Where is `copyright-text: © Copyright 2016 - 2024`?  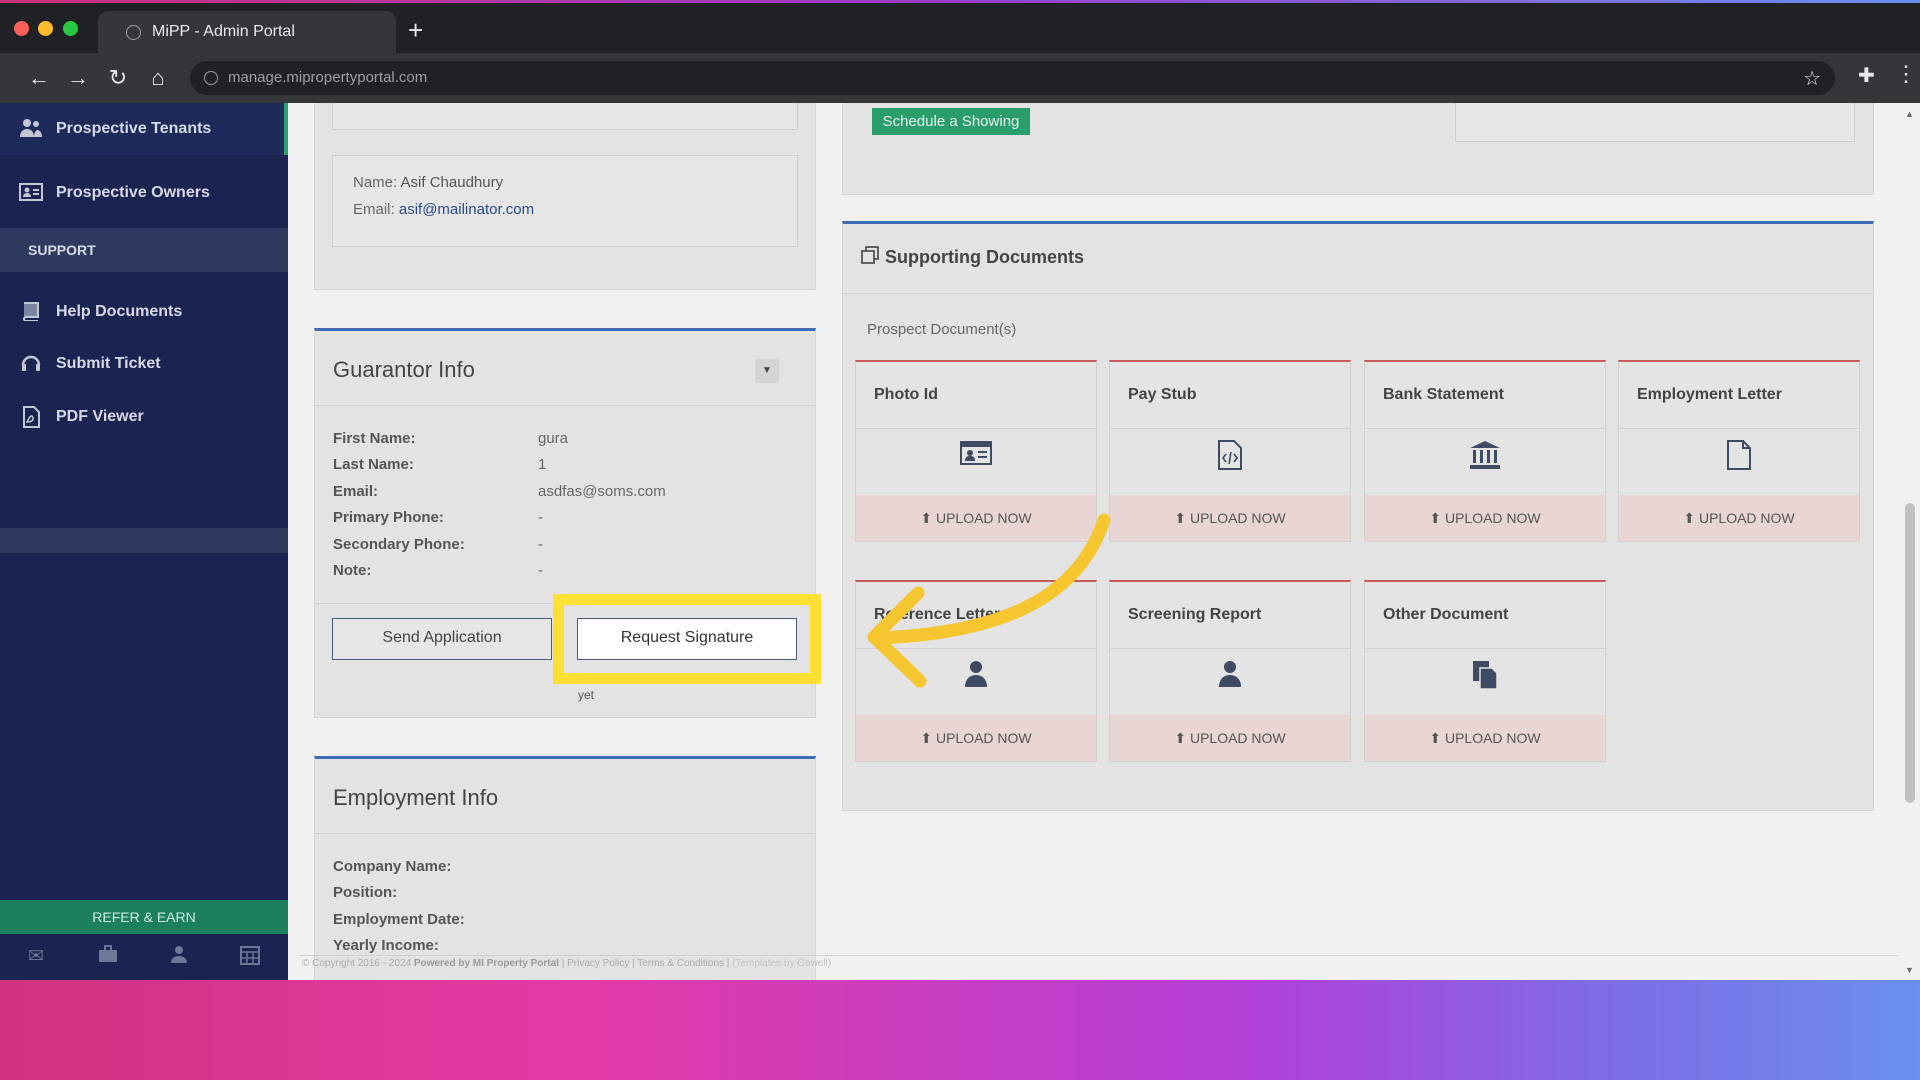 copyright-text: © Copyright 2016 - 2024 is located at coordinates (357, 963).